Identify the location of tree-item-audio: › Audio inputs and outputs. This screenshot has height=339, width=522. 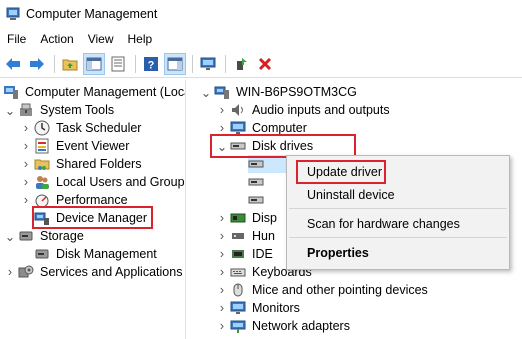
(304, 110).